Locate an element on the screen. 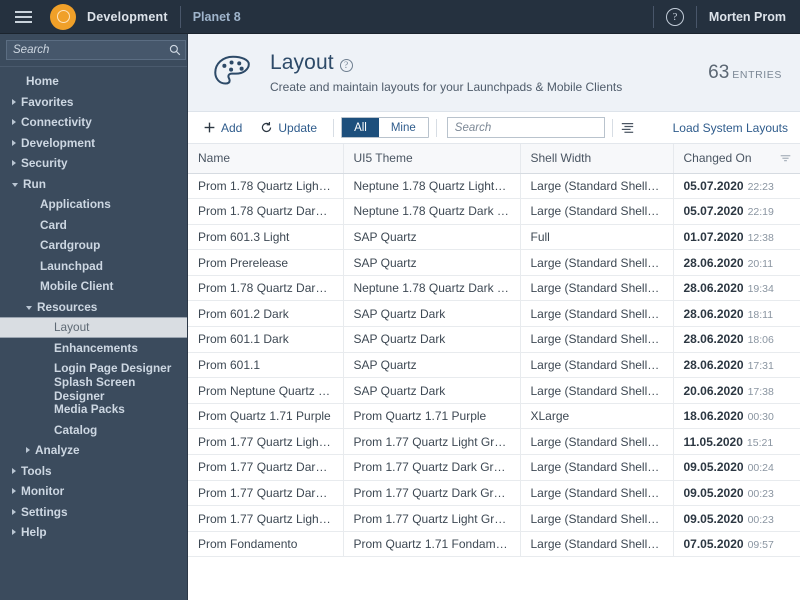 This screenshot has width=800, height=600. table-search-box is located at coordinates (528, 127).